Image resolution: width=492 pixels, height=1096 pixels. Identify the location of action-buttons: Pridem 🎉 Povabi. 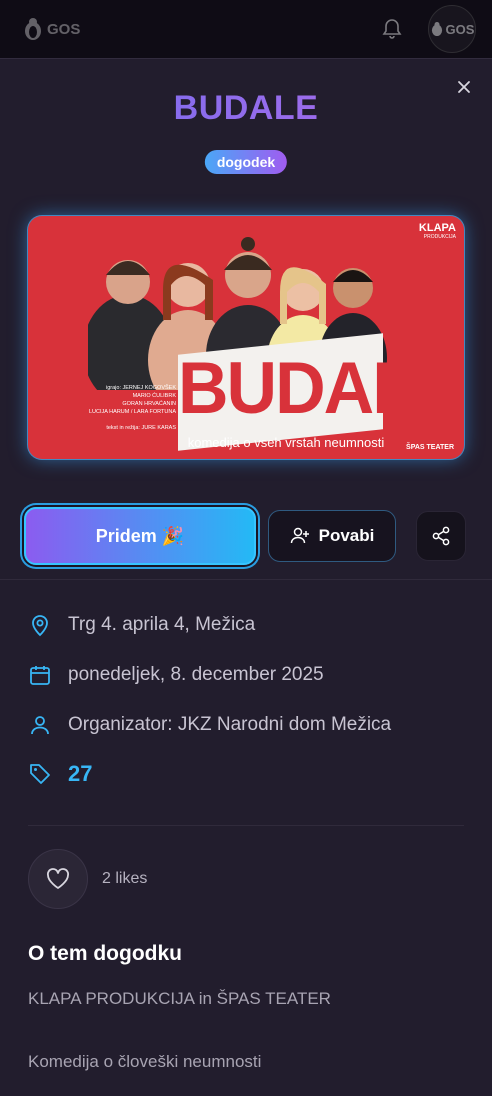
(245, 536).